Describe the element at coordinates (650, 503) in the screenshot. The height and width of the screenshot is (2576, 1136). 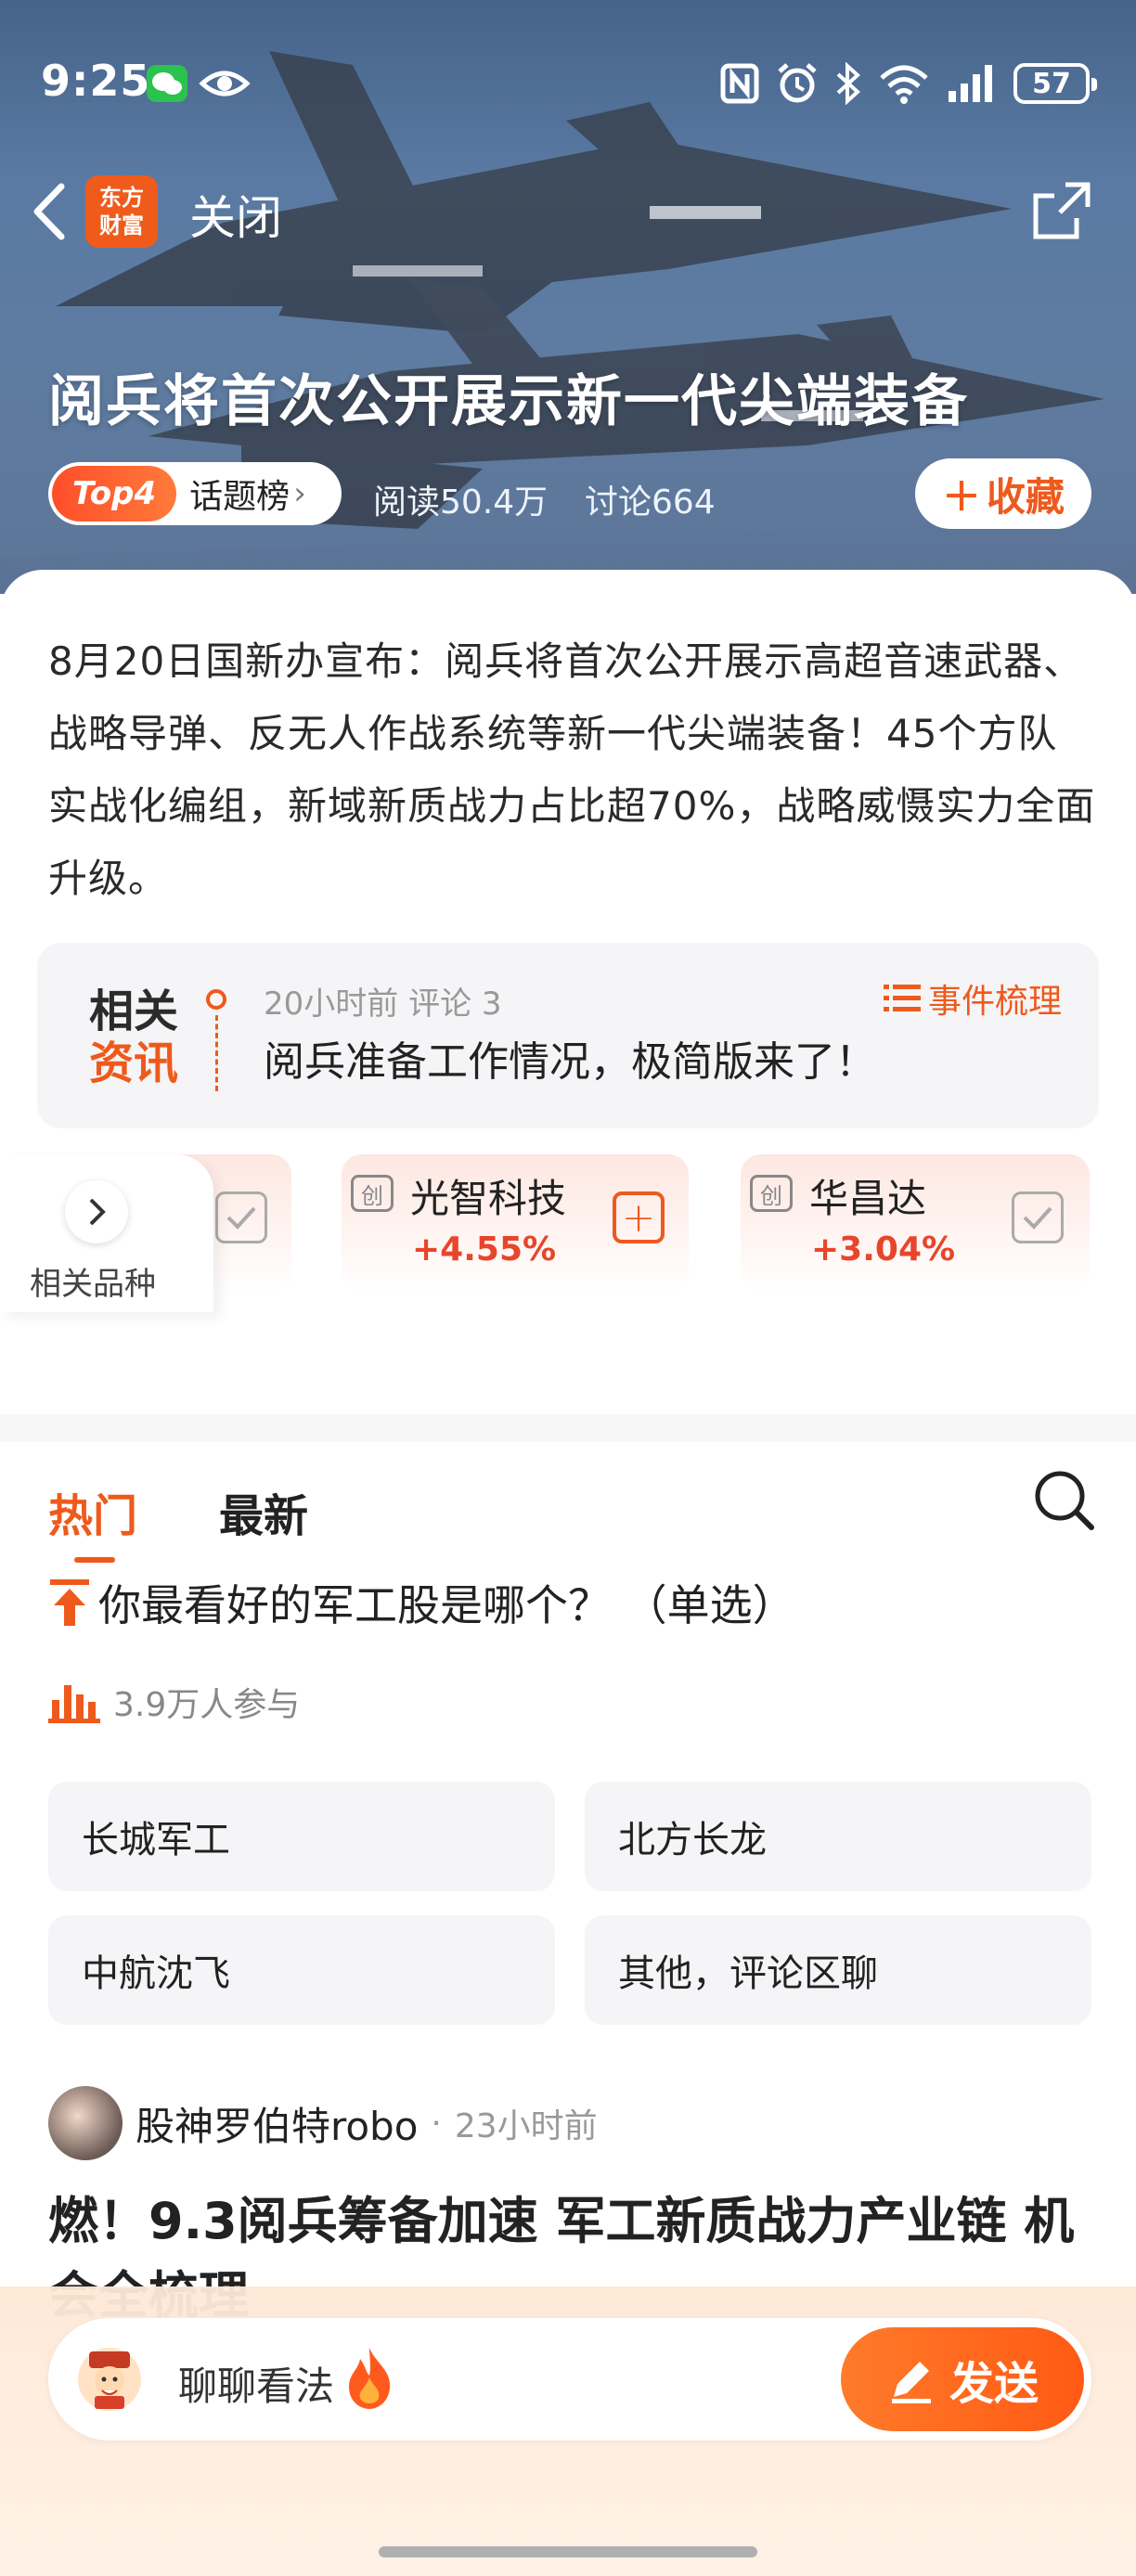
I see `discussion-count: 讨论664` at that location.